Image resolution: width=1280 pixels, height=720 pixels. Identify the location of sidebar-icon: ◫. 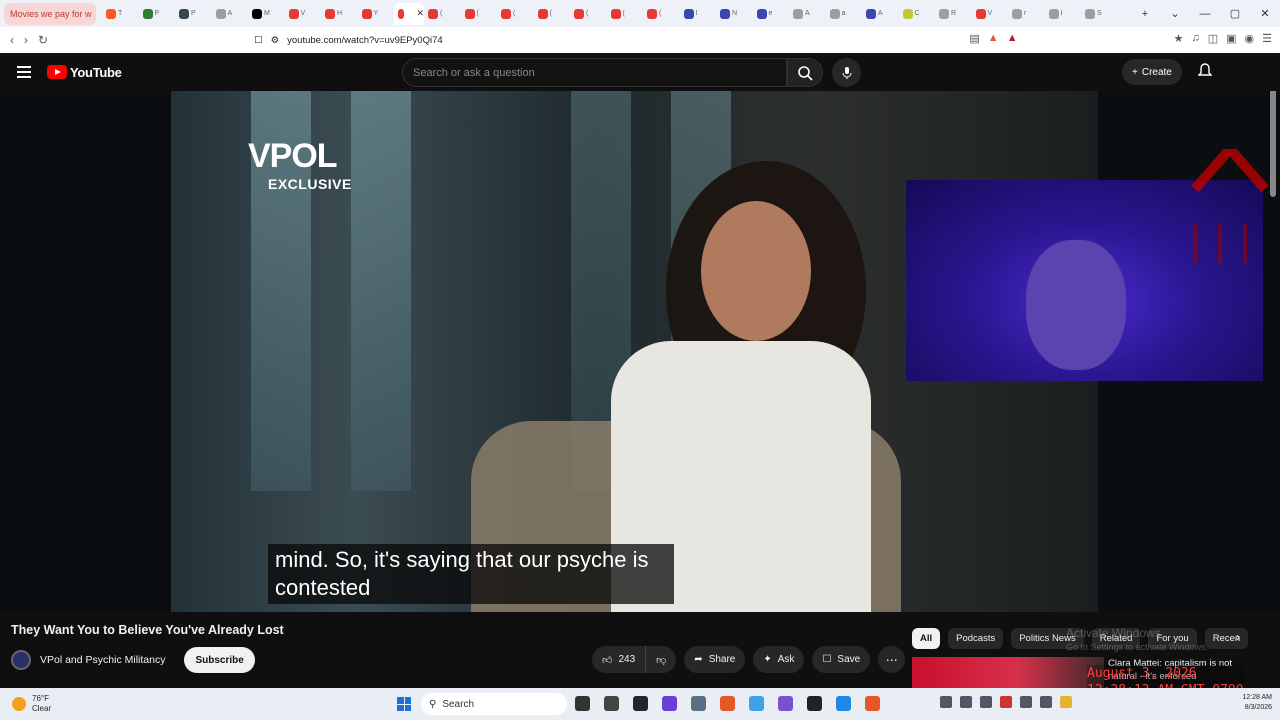
(1213, 38).